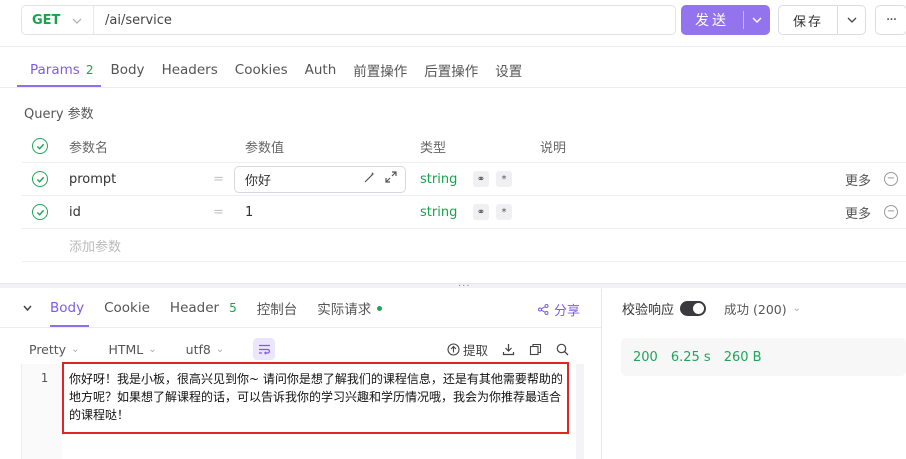 The height and width of the screenshot is (459, 906). I want to click on validation-toggle, so click(693, 308).